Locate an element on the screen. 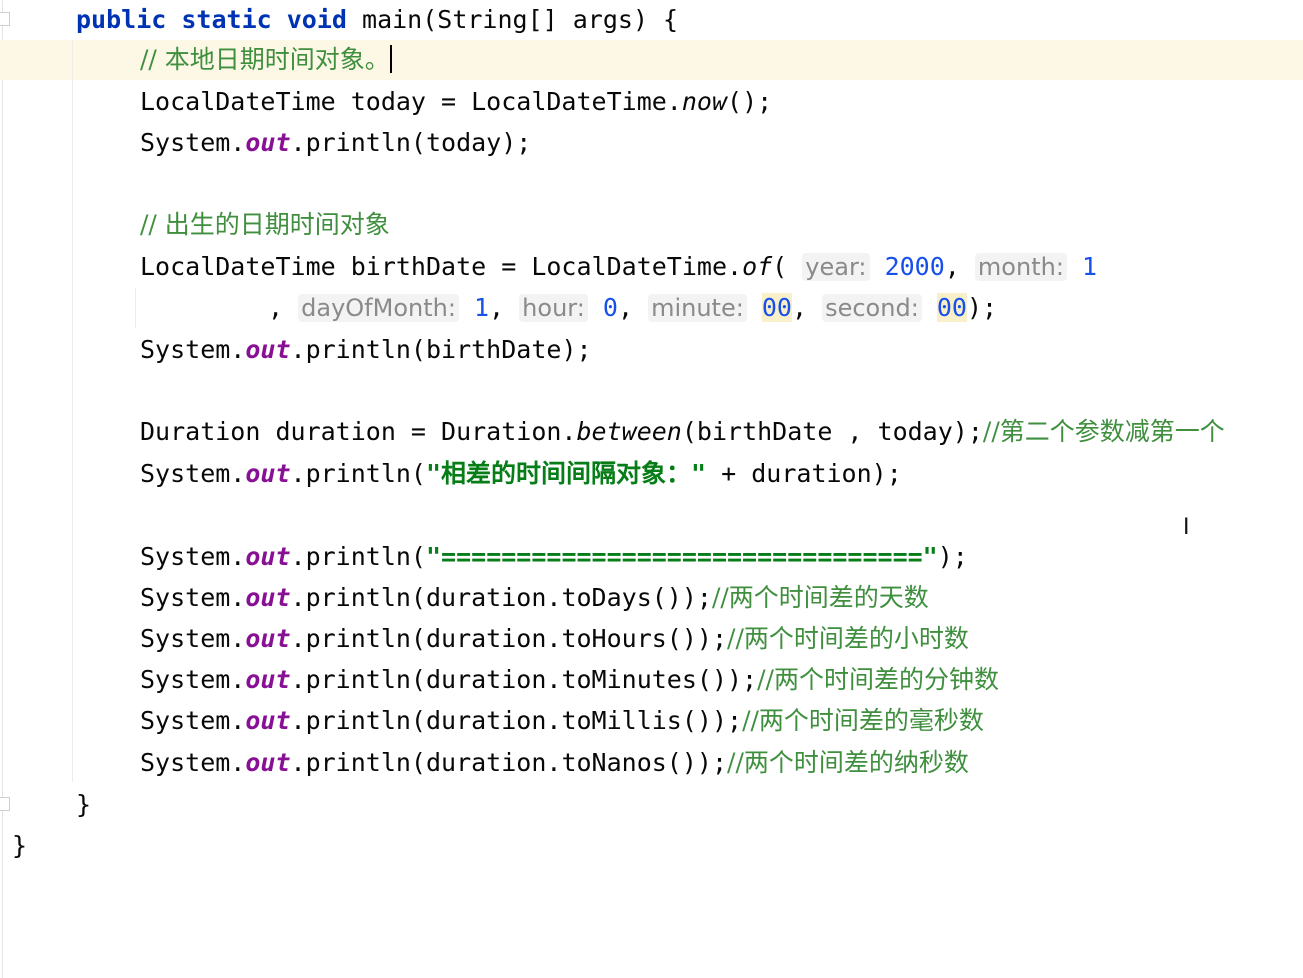  editor-gutter-divider is located at coordinates (2, 489).